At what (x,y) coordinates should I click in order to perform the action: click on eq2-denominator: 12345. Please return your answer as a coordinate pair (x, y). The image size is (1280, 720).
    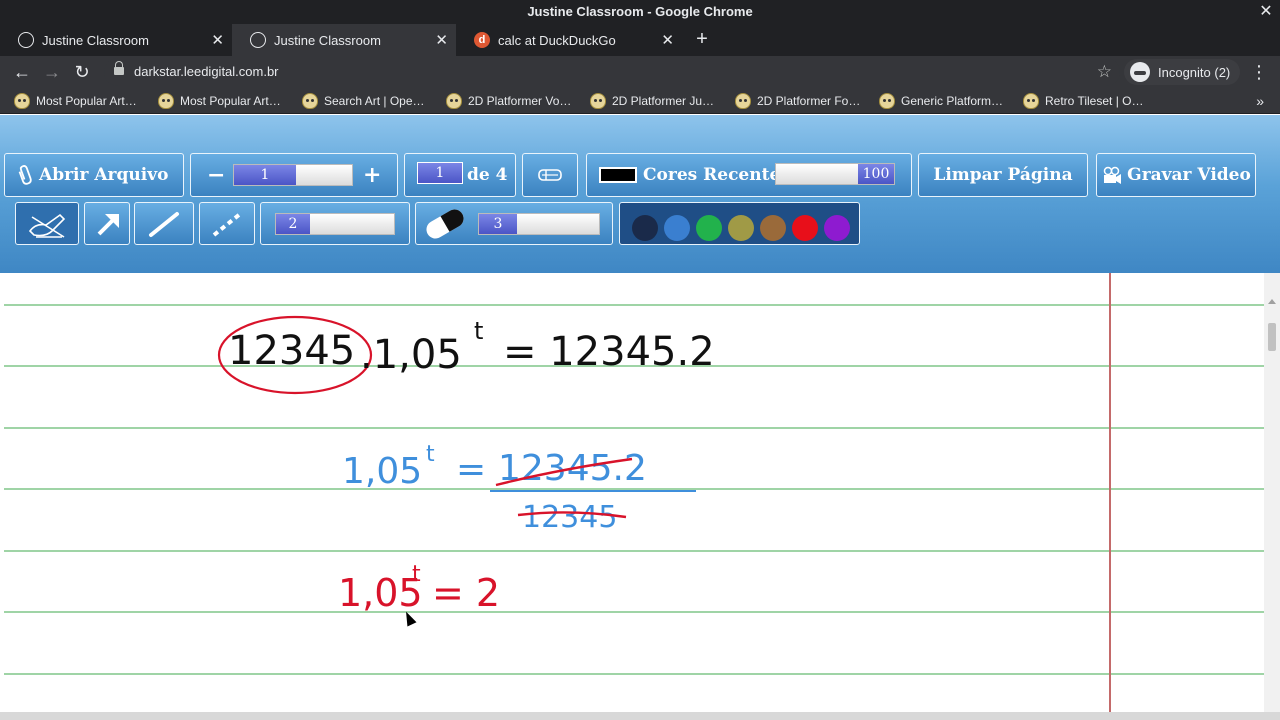
    Looking at the image, I should click on (569, 517).